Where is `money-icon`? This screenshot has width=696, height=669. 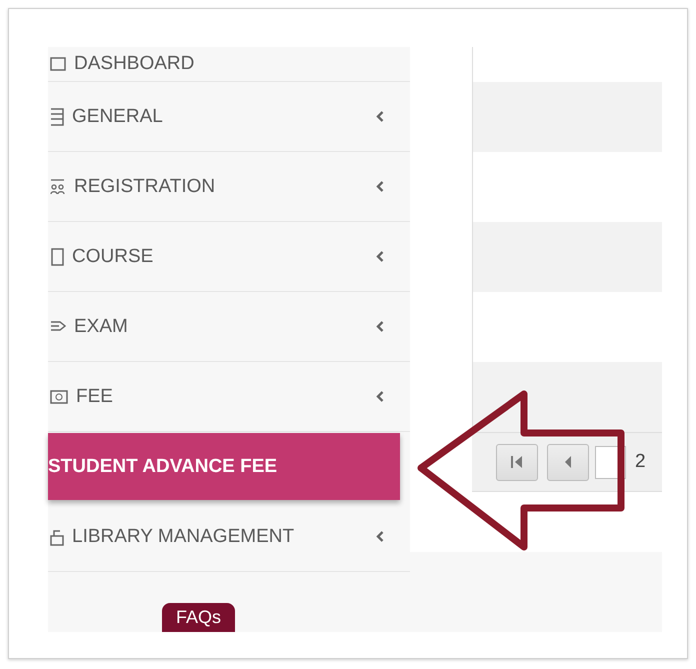 money-icon is located at coordinates (59, 397).